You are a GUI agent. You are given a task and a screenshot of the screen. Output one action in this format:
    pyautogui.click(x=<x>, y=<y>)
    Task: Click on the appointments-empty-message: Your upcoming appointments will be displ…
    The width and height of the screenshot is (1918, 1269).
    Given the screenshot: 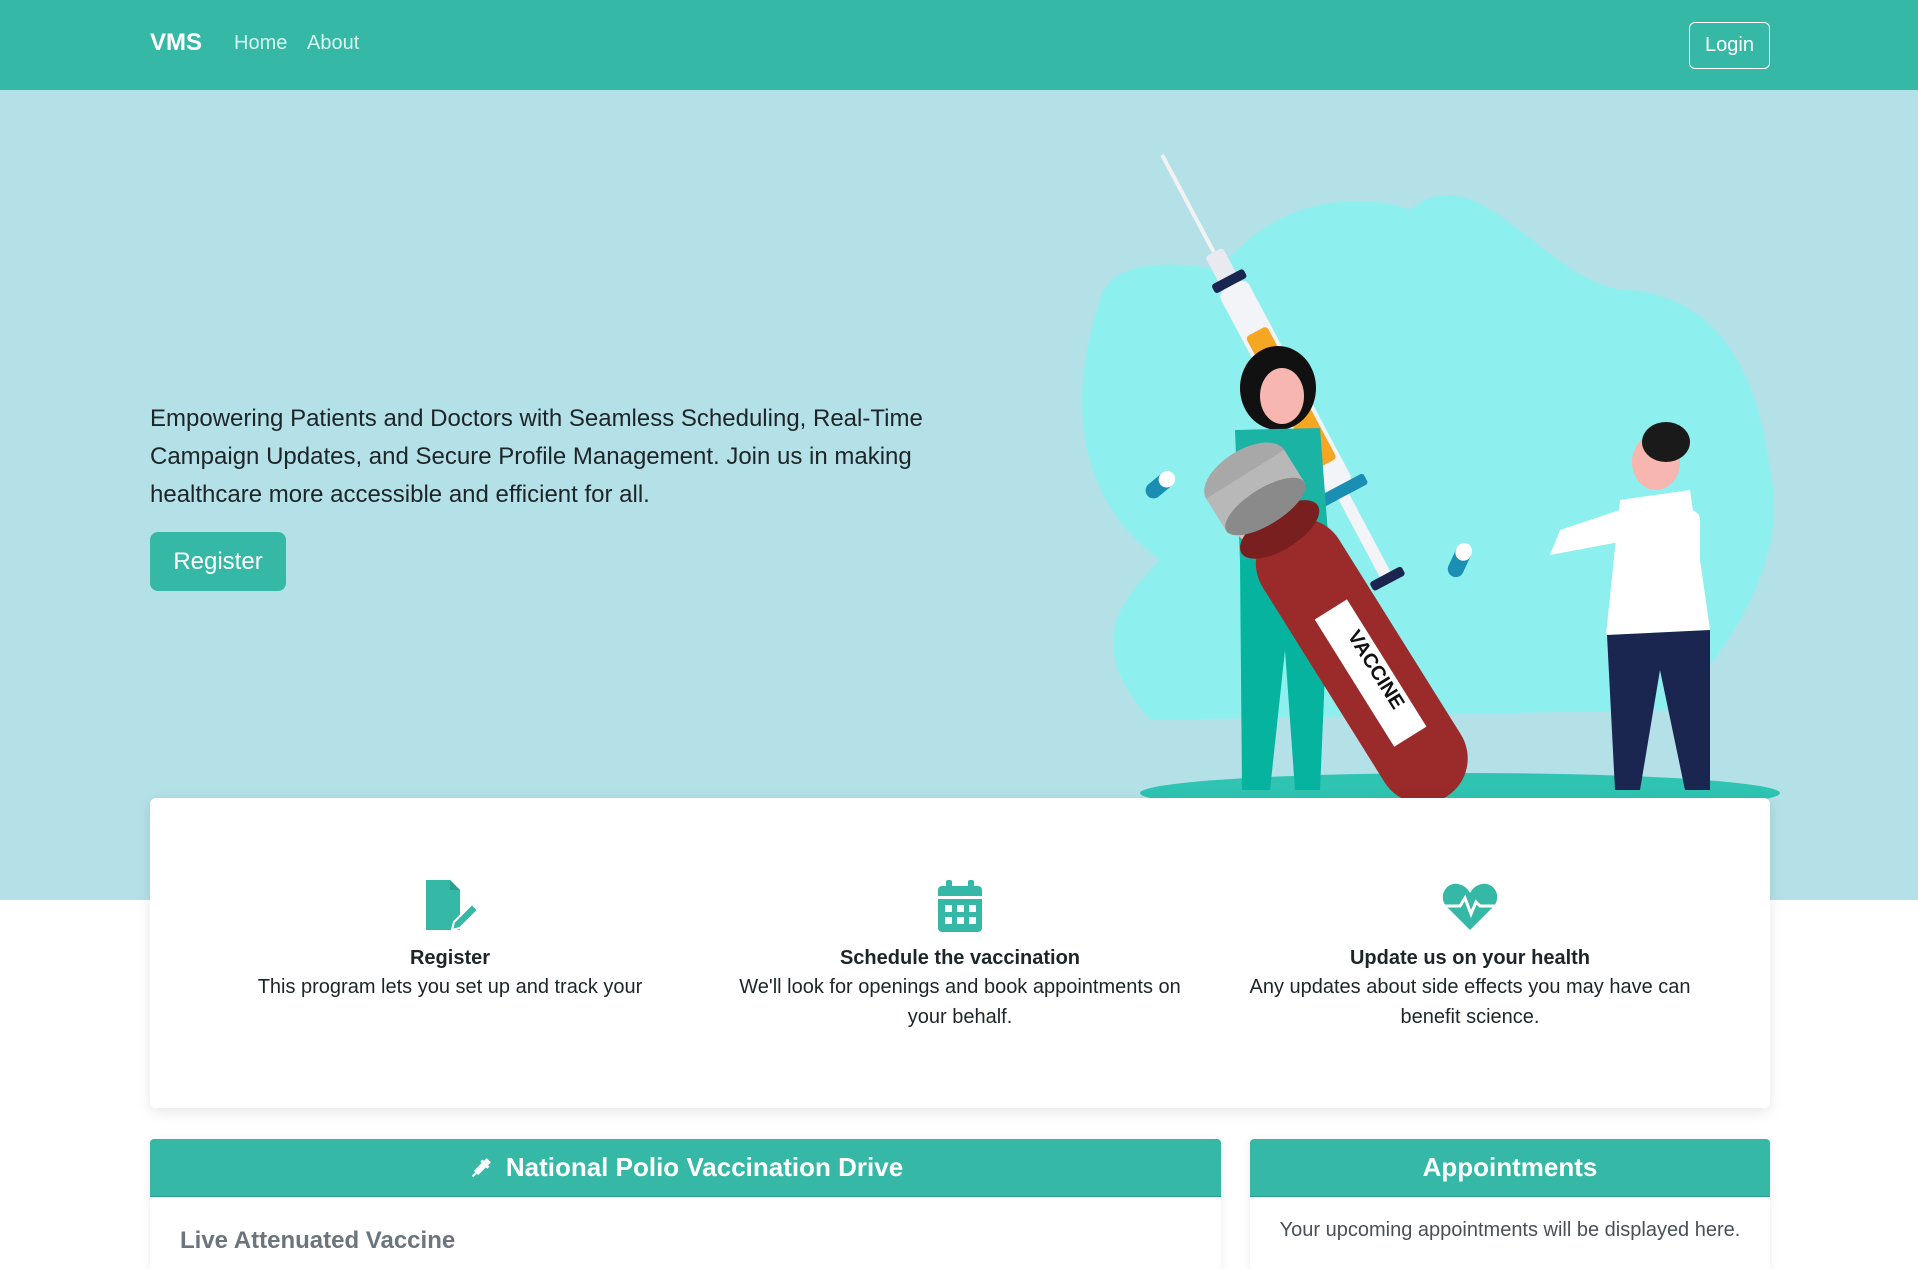 What is the action you would take?
    pyautogui.click(x=1510, y=1230)
    